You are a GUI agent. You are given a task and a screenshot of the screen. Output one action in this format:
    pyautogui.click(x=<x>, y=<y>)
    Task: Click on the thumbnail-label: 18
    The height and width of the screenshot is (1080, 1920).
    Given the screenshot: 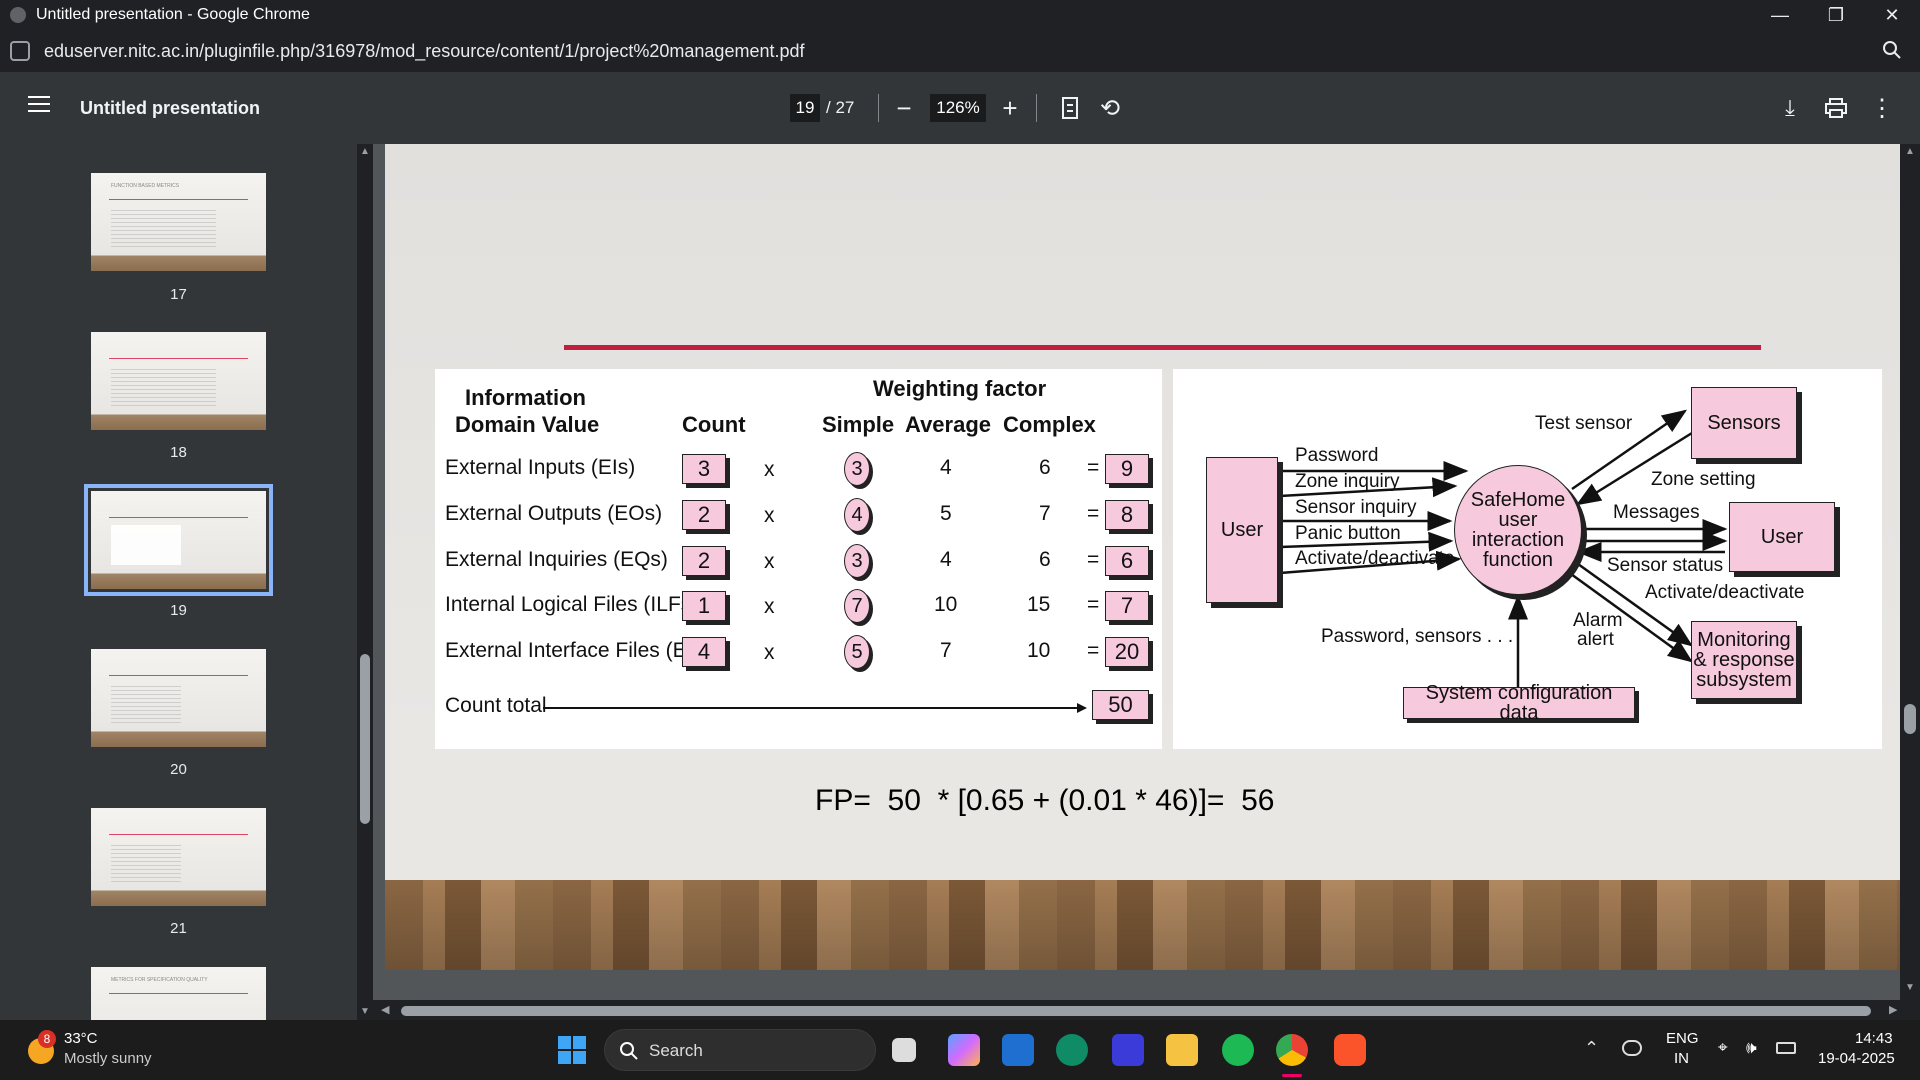 What is the action you would take?
    pyautogui.click(x=178, y=452)
    